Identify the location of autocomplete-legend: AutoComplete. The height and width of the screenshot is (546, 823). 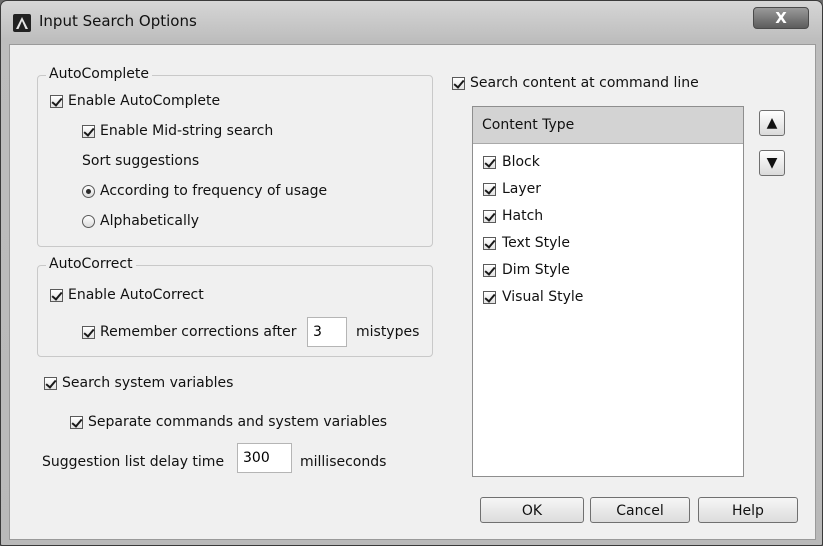
(99, 74).